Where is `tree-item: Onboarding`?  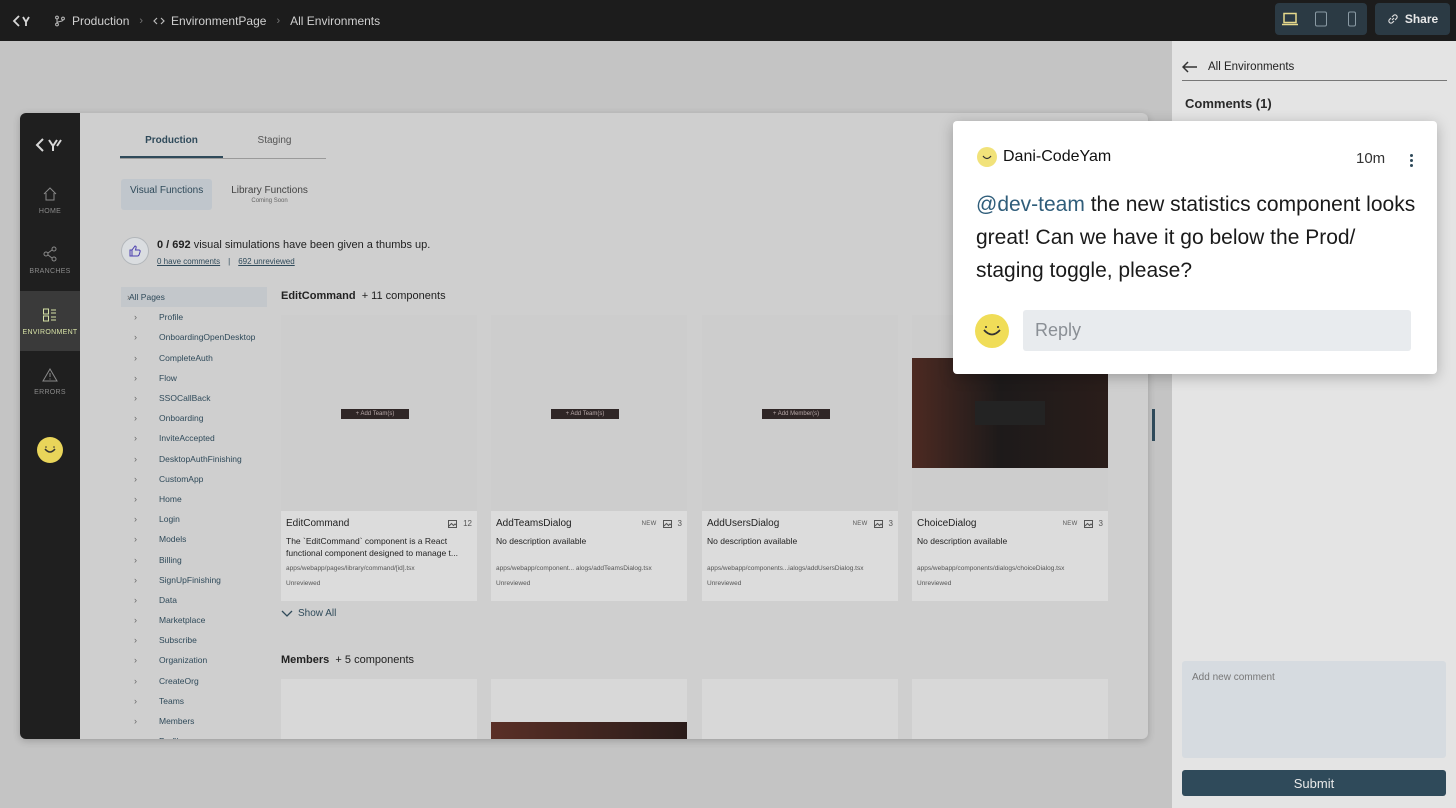
tree-item: Onboarding is located at coordinates (194, 418).